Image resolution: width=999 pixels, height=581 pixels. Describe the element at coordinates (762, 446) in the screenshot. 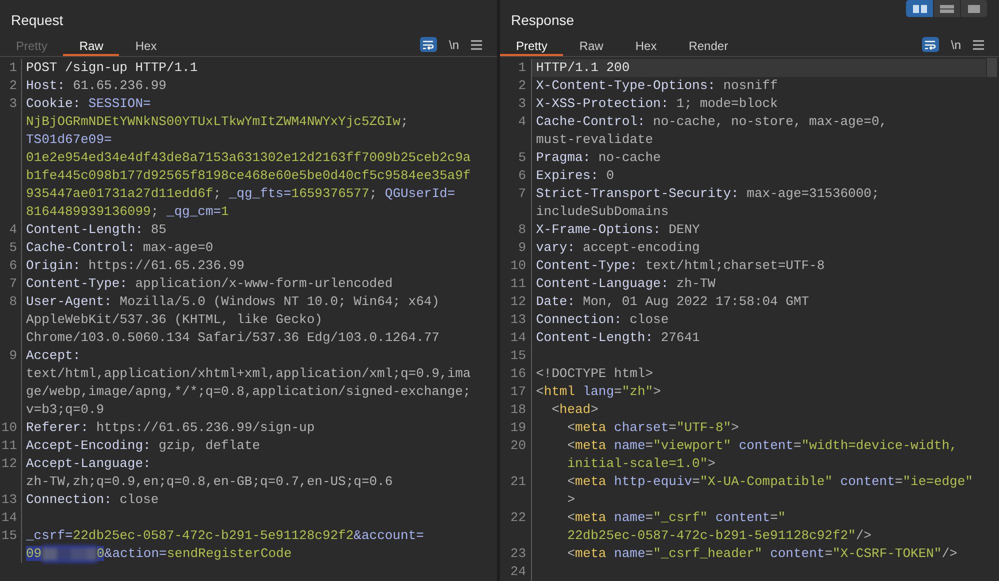

I see `code-line: <meta name="viewport" content="width=device-width,` at that location.